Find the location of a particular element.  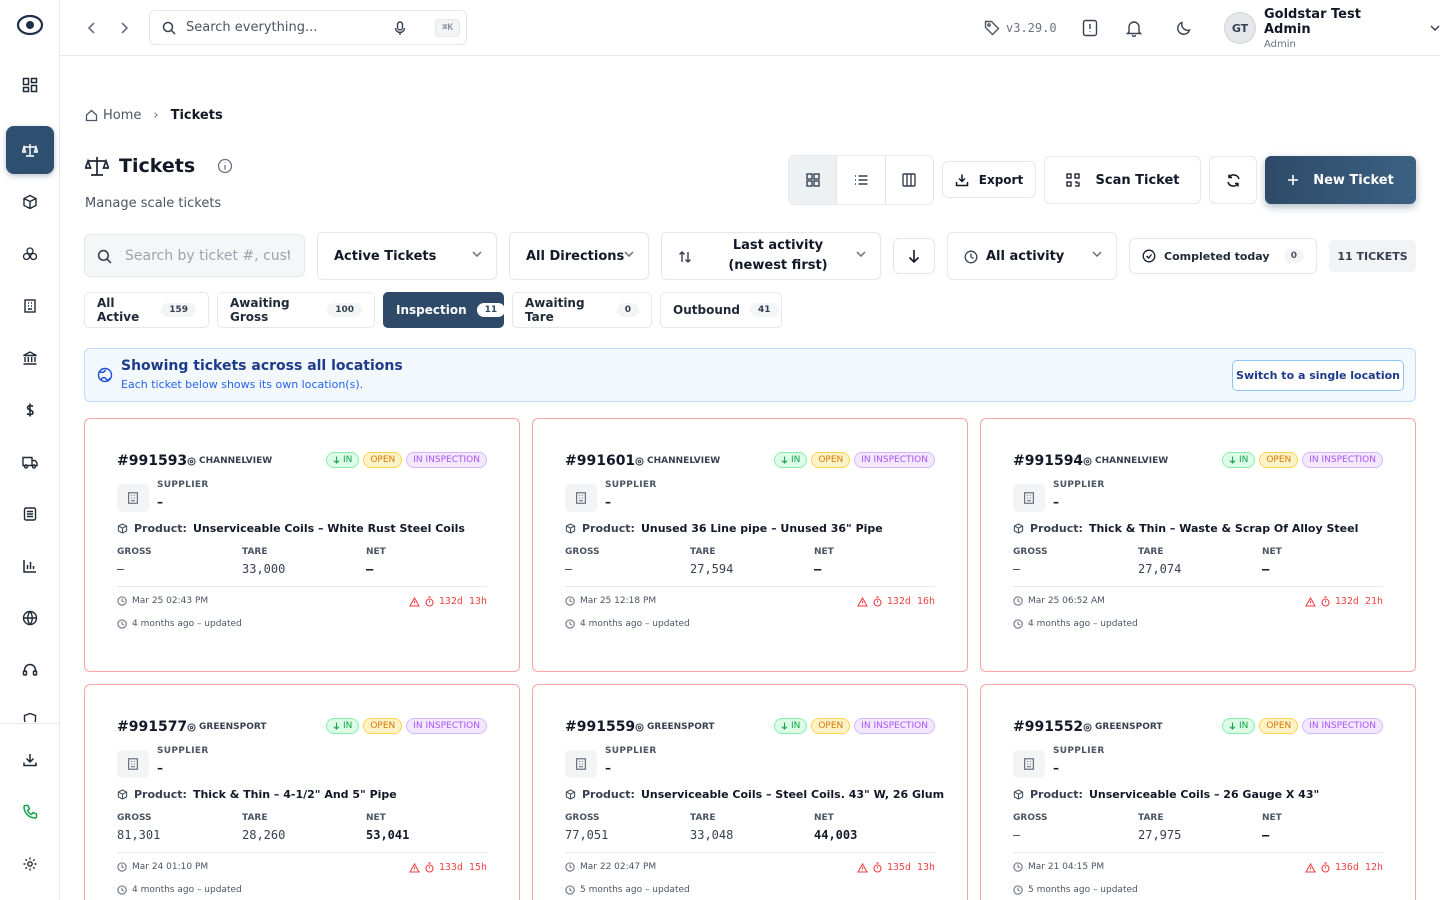

sidebar-item-bank is located at coordinates (30, 358).